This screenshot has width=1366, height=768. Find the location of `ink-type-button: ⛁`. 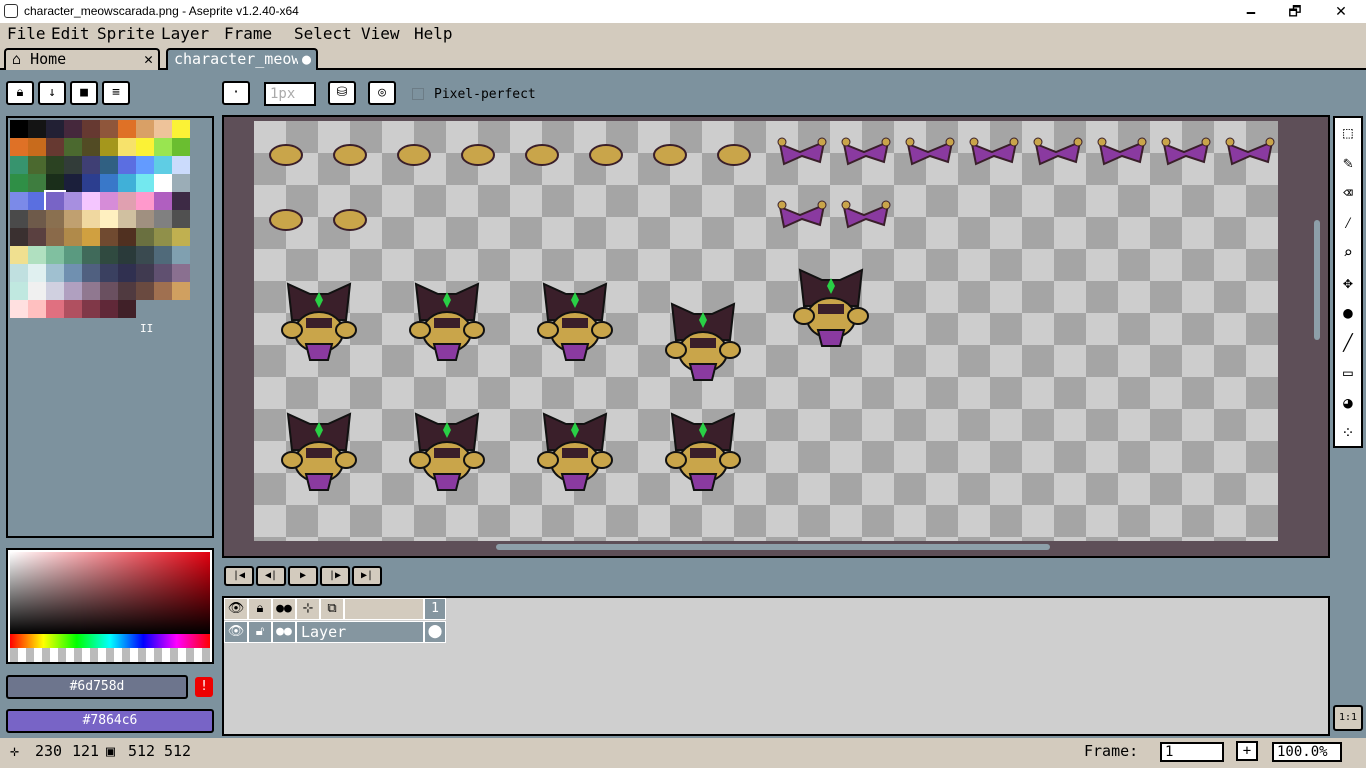

ink-type-button: ⛁ is located at coordinates (342, 93).